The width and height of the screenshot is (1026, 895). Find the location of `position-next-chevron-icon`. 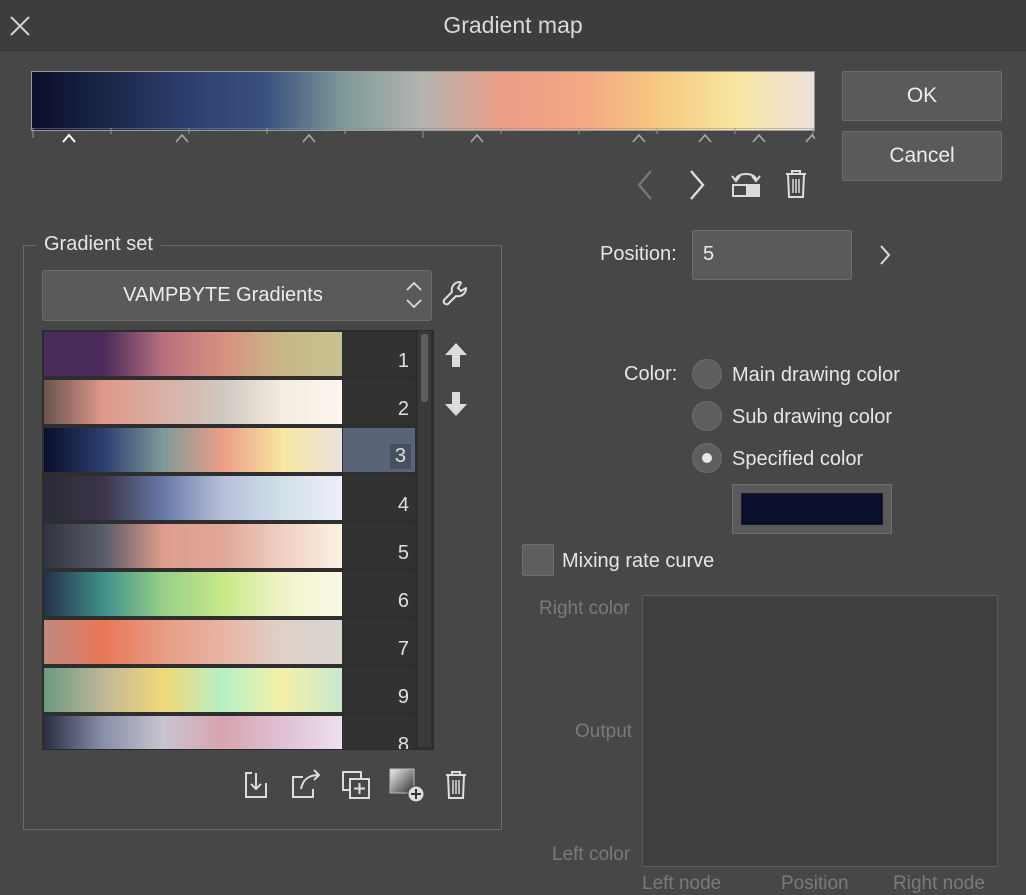

position-next-chevron-icon is located at coordinates (885, 255).